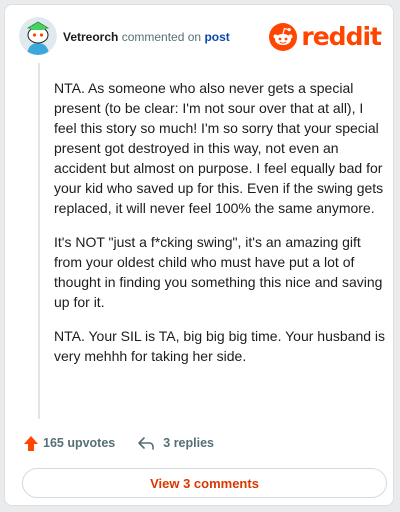 The image size is (400, 512). I want to click on replies-count: 3 replies, so click(188, 443).